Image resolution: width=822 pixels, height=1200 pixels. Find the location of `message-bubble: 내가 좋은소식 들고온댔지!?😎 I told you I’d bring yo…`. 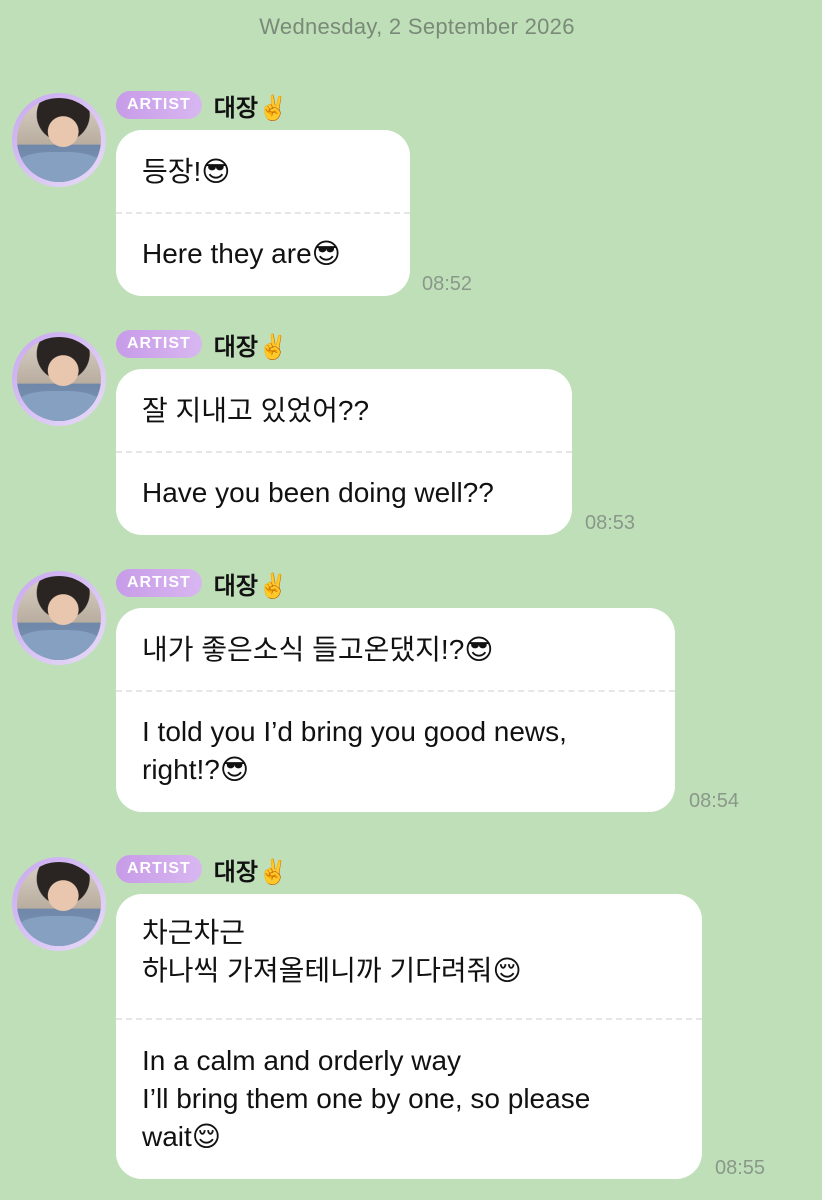

message-bubble: 내가 좋은소식 들고온댔지!?😎 I told you I’d bring yo… is located at coordinates (395, 710).